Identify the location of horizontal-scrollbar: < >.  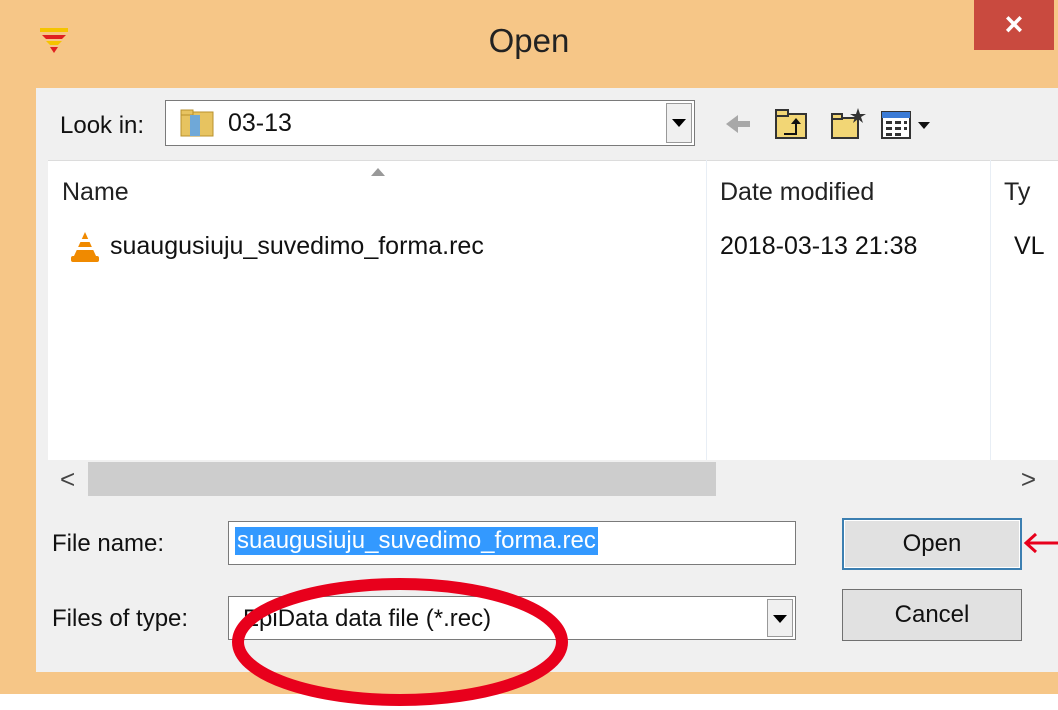
(553, 479).